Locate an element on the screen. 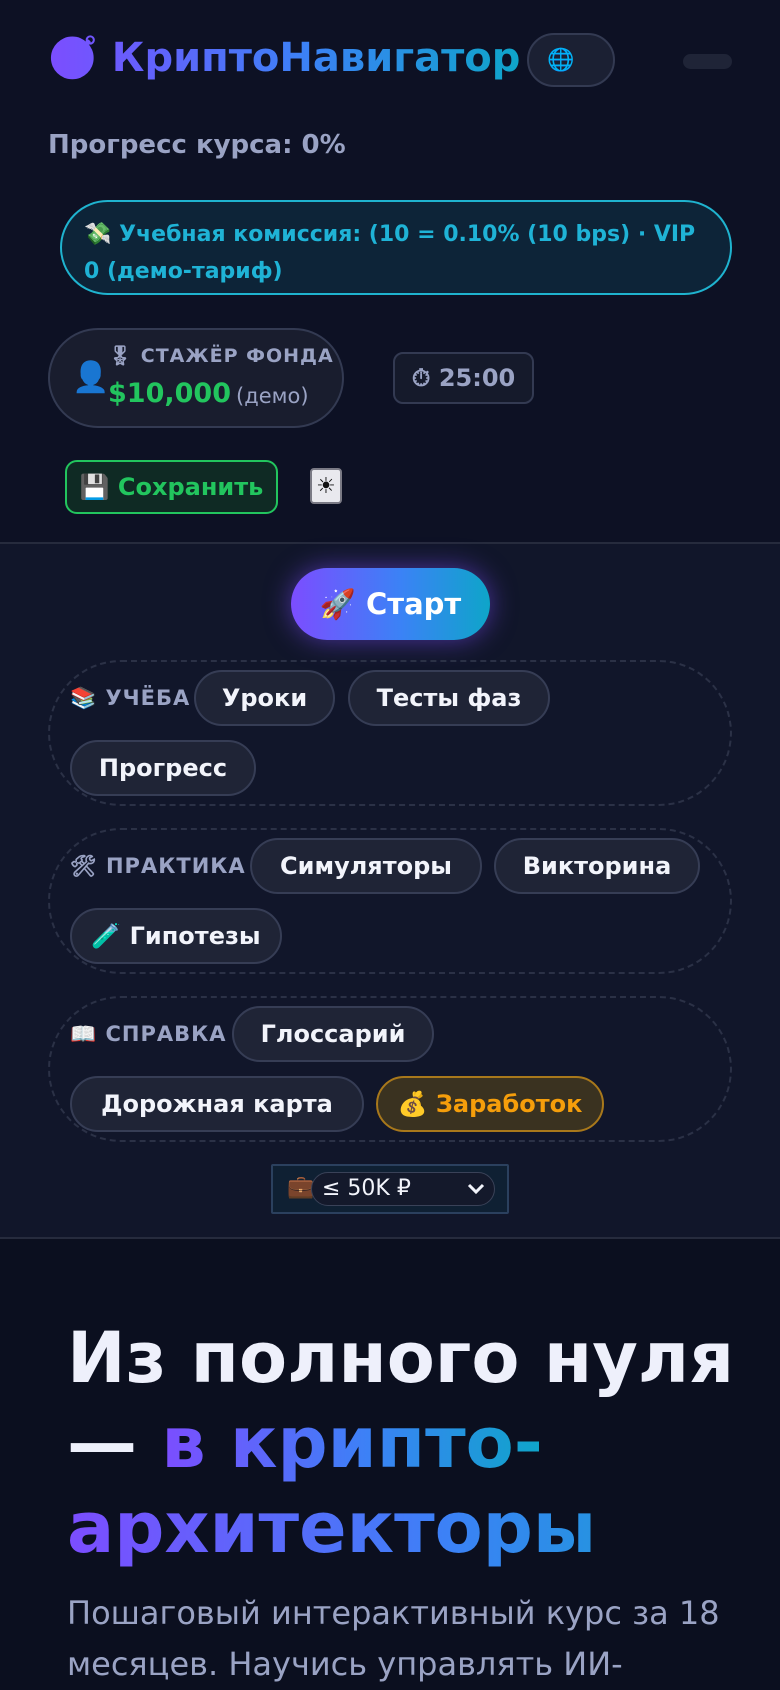 The image size is (780, 1690). study-label-text: УЧЁБА is located at coordinates (148, 698).